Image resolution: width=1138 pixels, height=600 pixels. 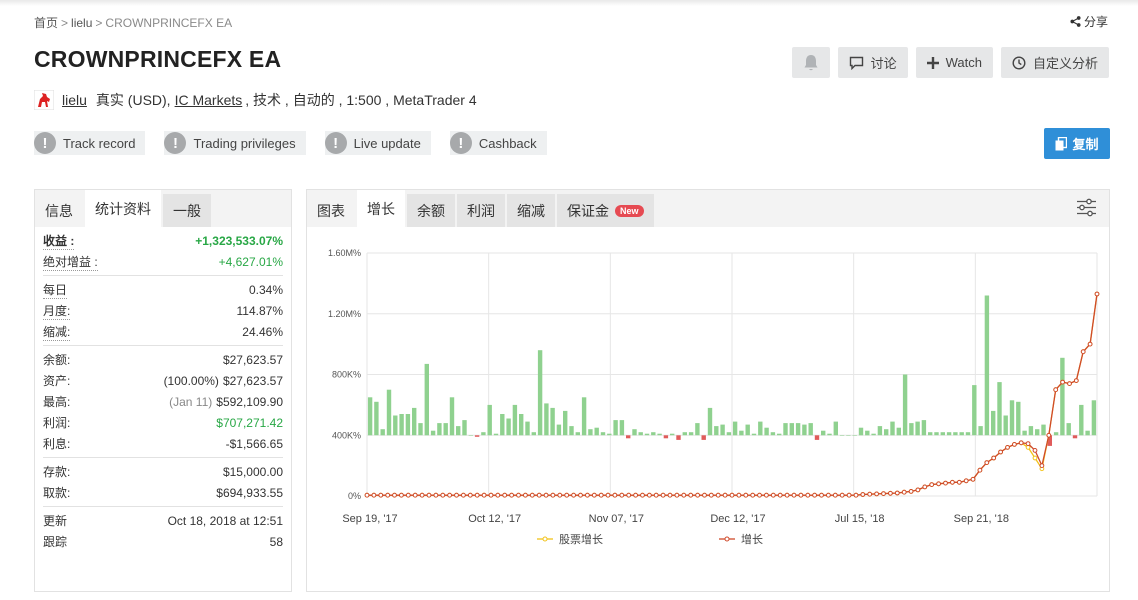 I want to click on discuss-button: 讨论, so click(x=872, y=62).